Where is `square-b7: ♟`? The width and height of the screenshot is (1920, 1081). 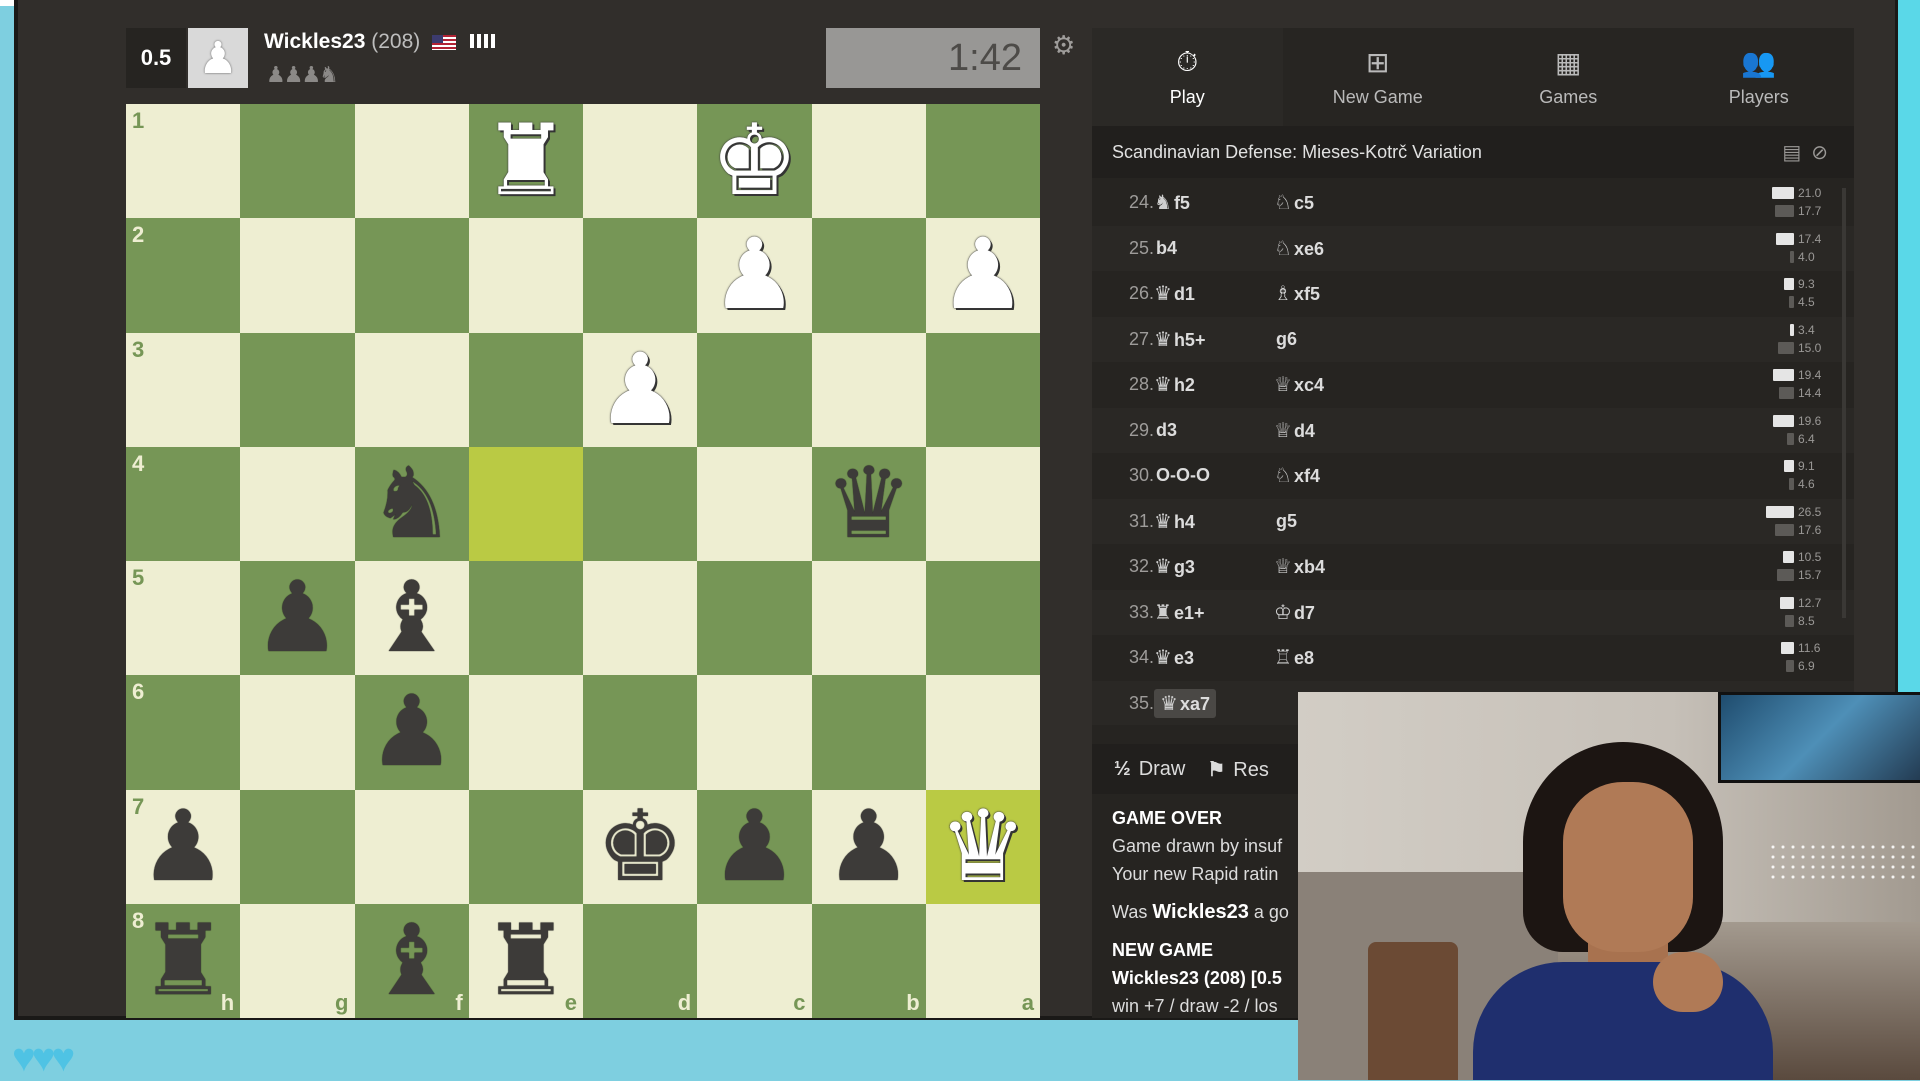 square-b7: ♟ is located at coordinates (868, 846).